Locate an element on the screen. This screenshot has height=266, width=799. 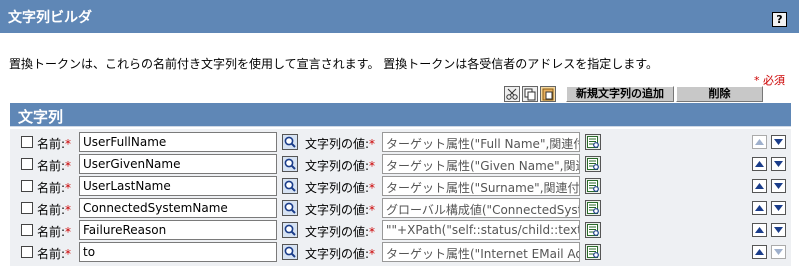
title-bar: 文字列ビルダ ? is located at coordinates (399, 16).